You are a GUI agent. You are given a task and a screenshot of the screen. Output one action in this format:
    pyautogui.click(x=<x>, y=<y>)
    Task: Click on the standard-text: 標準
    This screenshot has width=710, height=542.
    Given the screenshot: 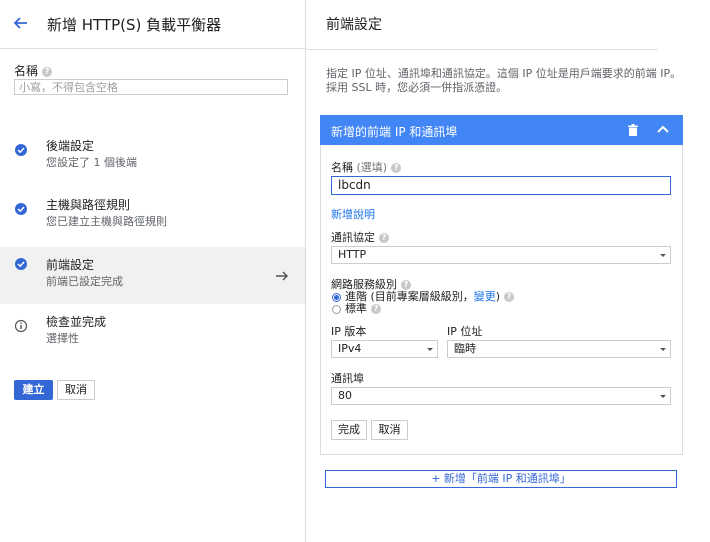 What is the action you would take?
    pyautogui.click(x=356, y=308)
    